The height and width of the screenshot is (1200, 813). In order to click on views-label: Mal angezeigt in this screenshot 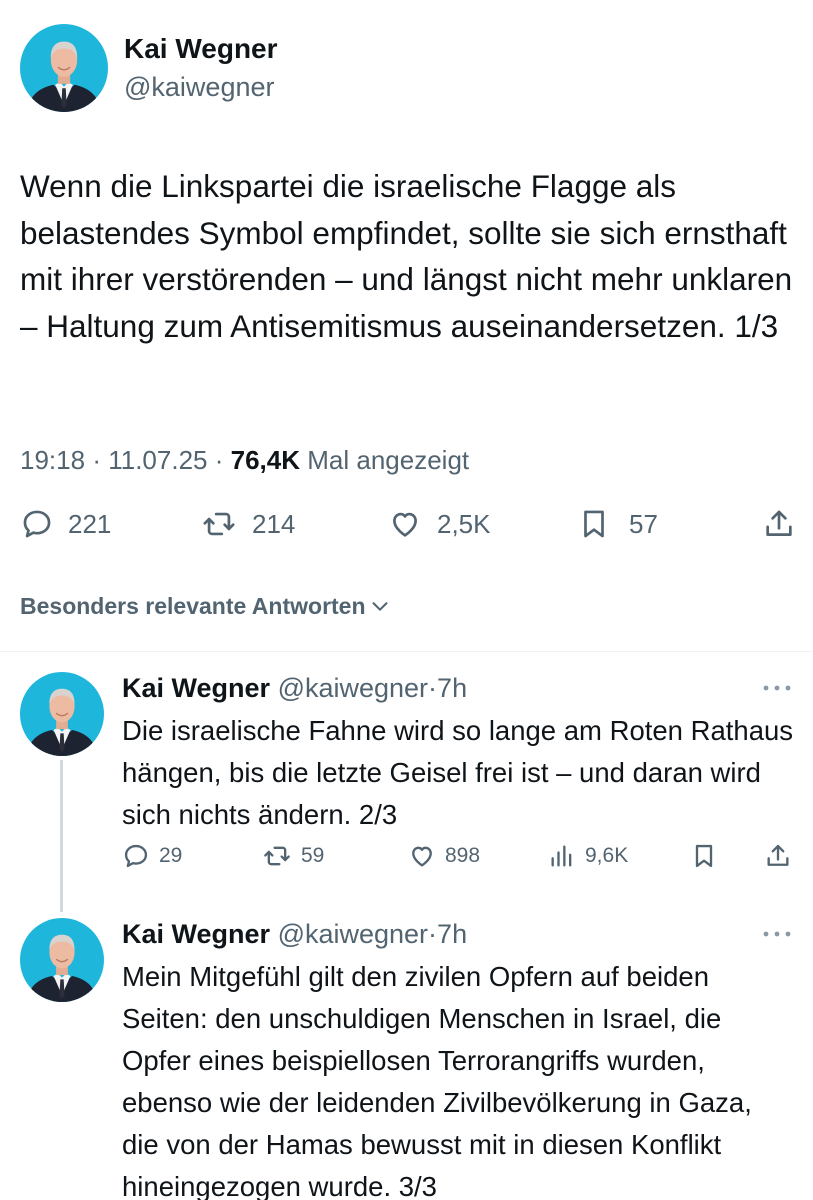, I will do `click(388, 460)`.